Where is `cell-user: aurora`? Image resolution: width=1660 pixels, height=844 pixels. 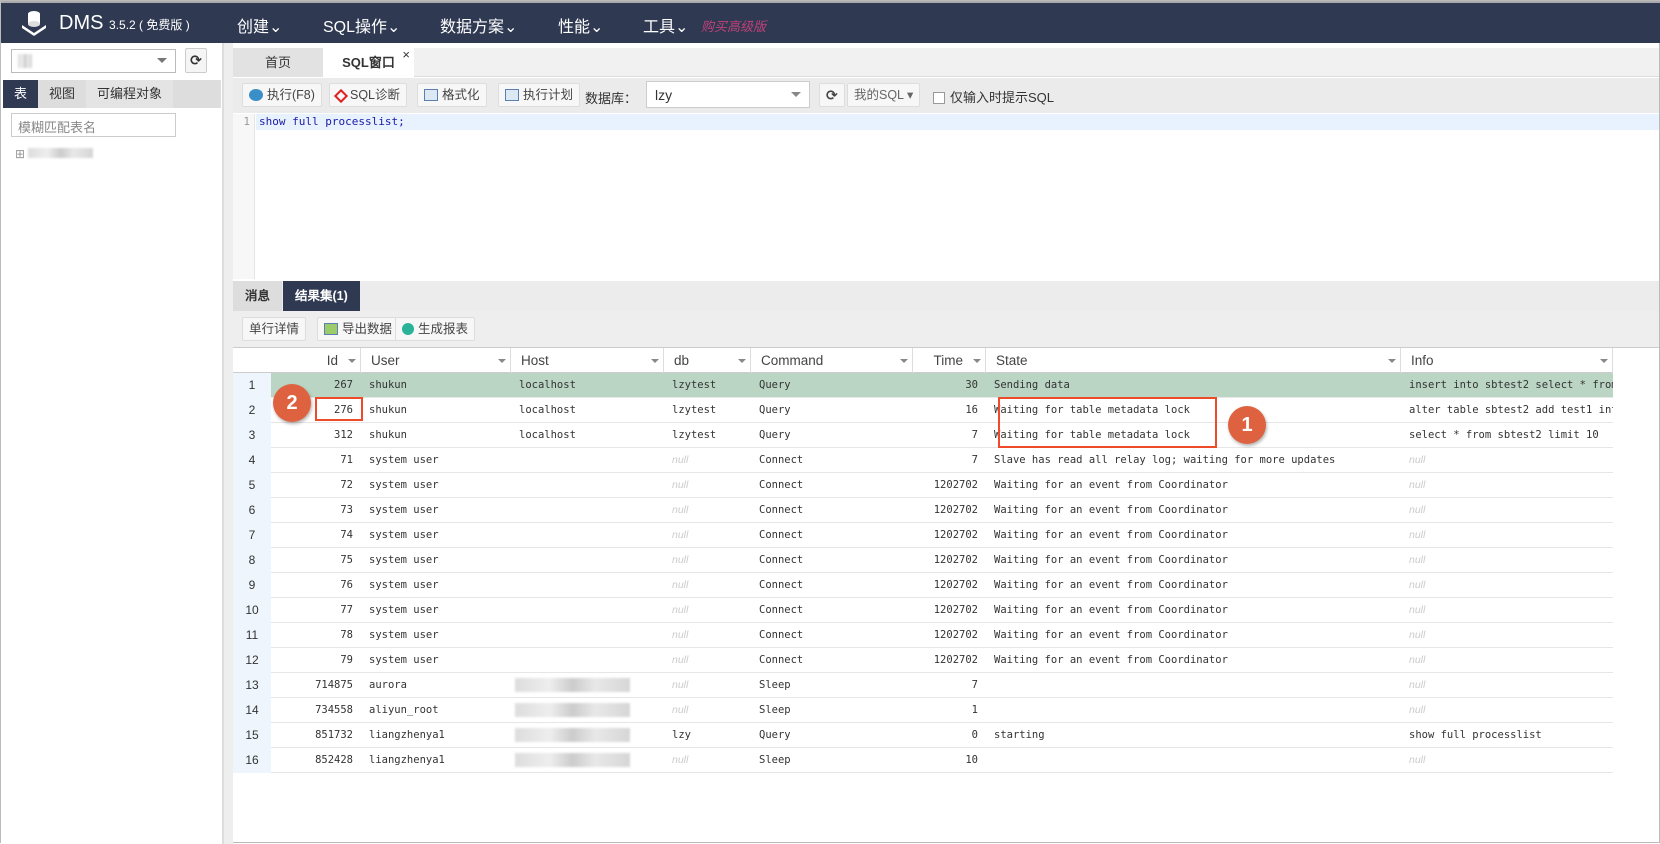 cell-user: aurora is located at coordinates (436, 685).